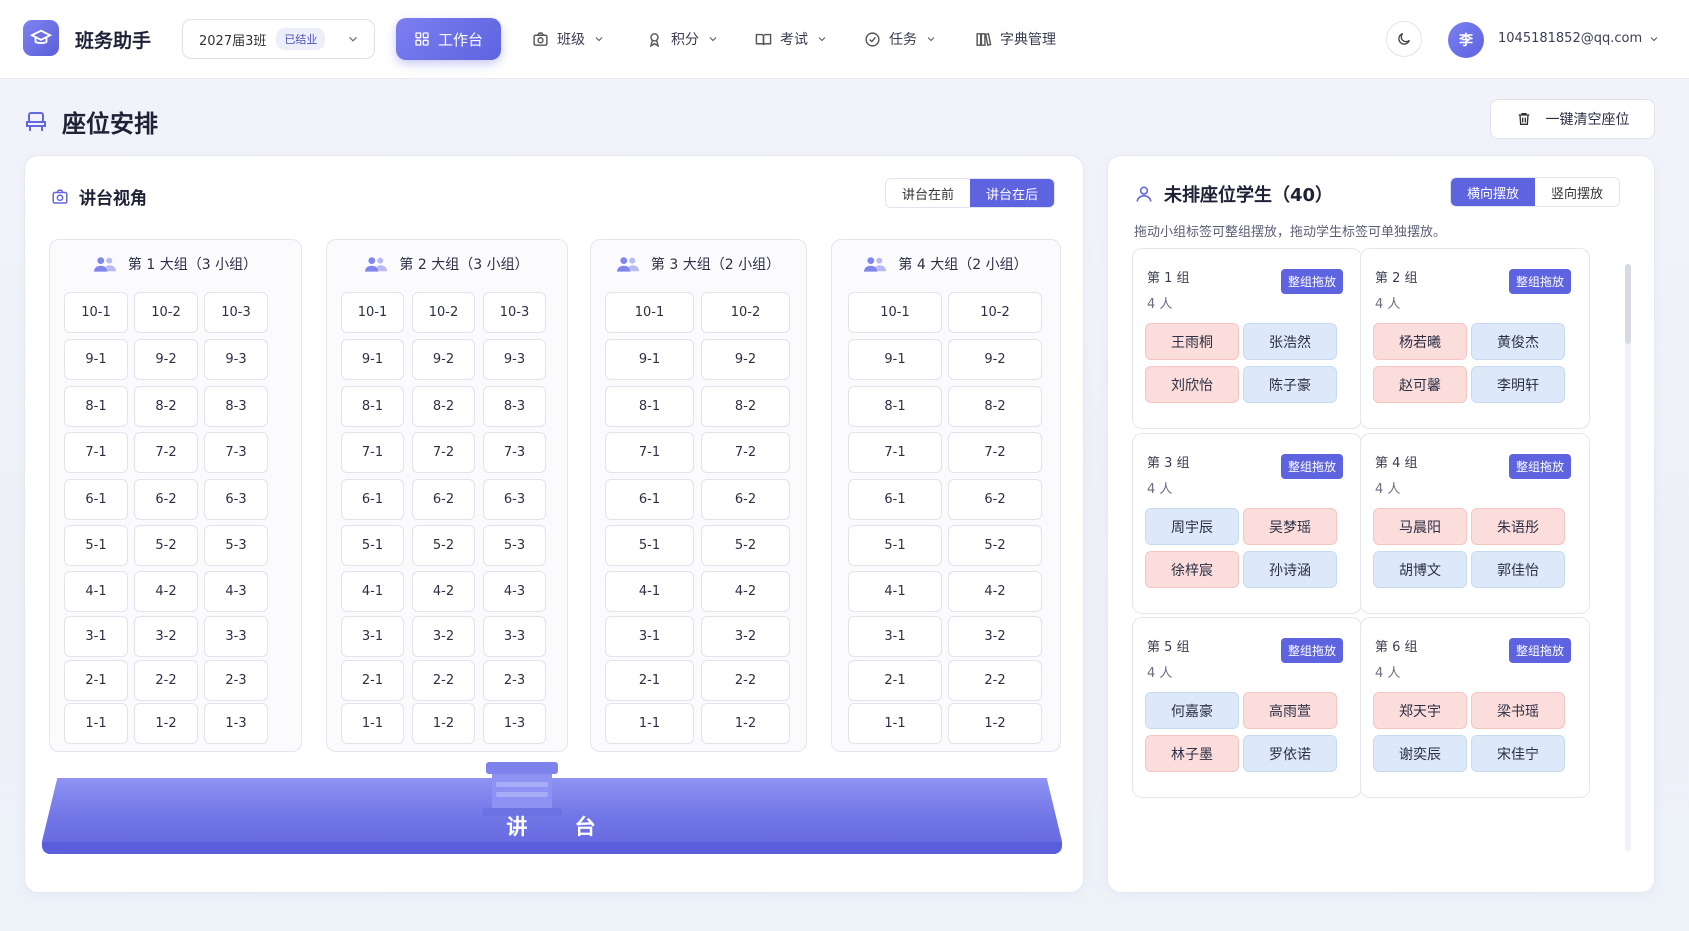  I want to click on student-chip: 陈子豪, so click(1290, 384).